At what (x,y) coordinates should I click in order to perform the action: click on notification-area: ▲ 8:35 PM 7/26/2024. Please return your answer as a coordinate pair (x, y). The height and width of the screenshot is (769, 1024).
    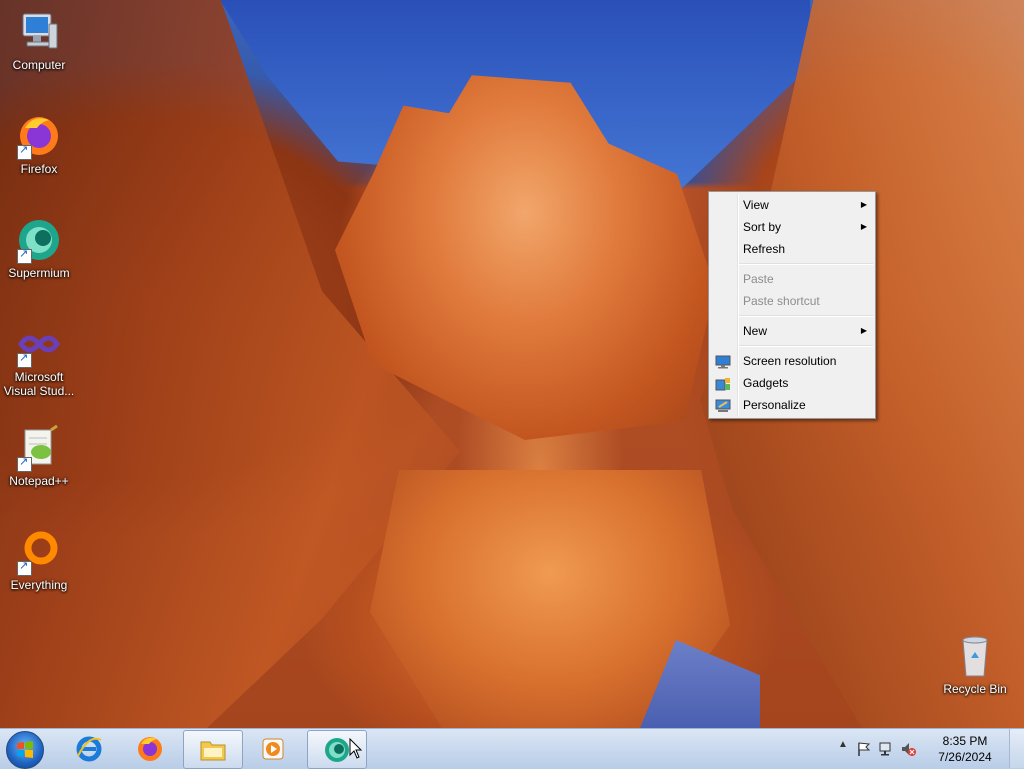
    Looking at the image, I should click on (929, 749).